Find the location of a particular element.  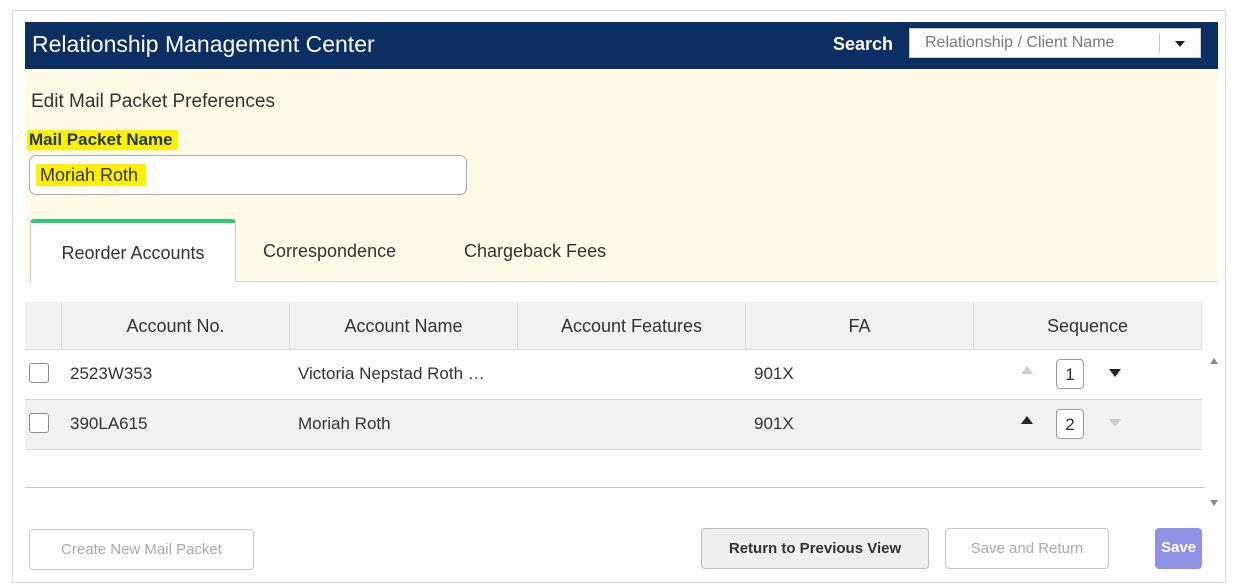

account-no-cell: 2523W353 is located at coordinates (111, 373).